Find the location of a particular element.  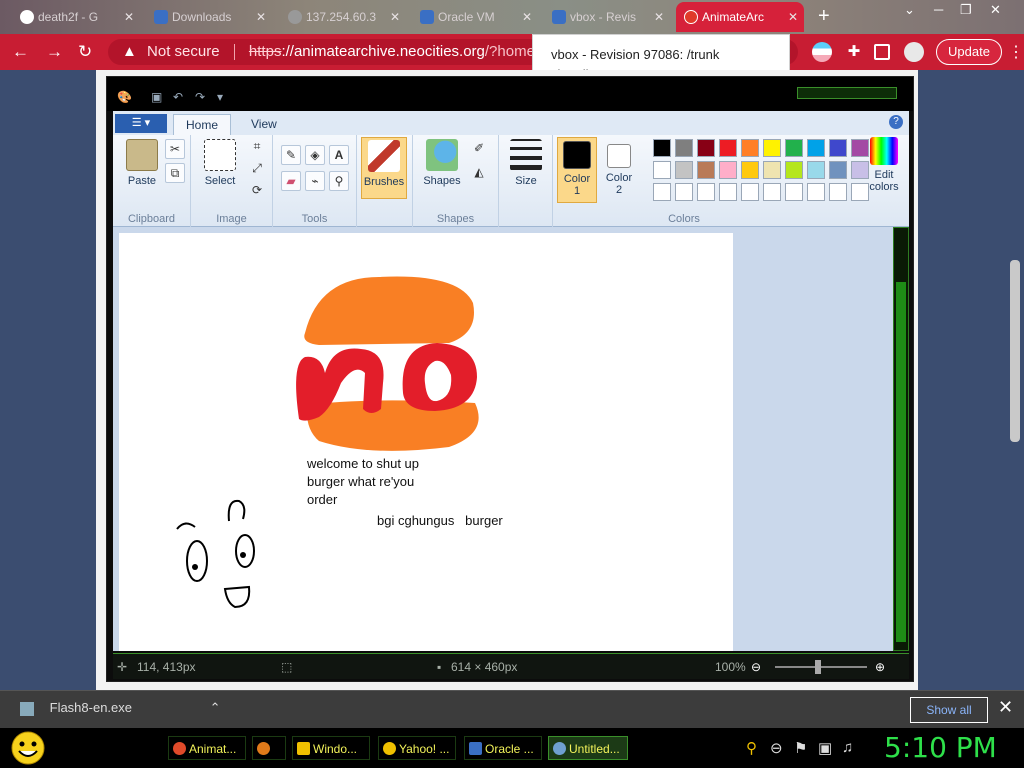

chevron-up-icon: ⌃ is located at coordinates (215, 707).